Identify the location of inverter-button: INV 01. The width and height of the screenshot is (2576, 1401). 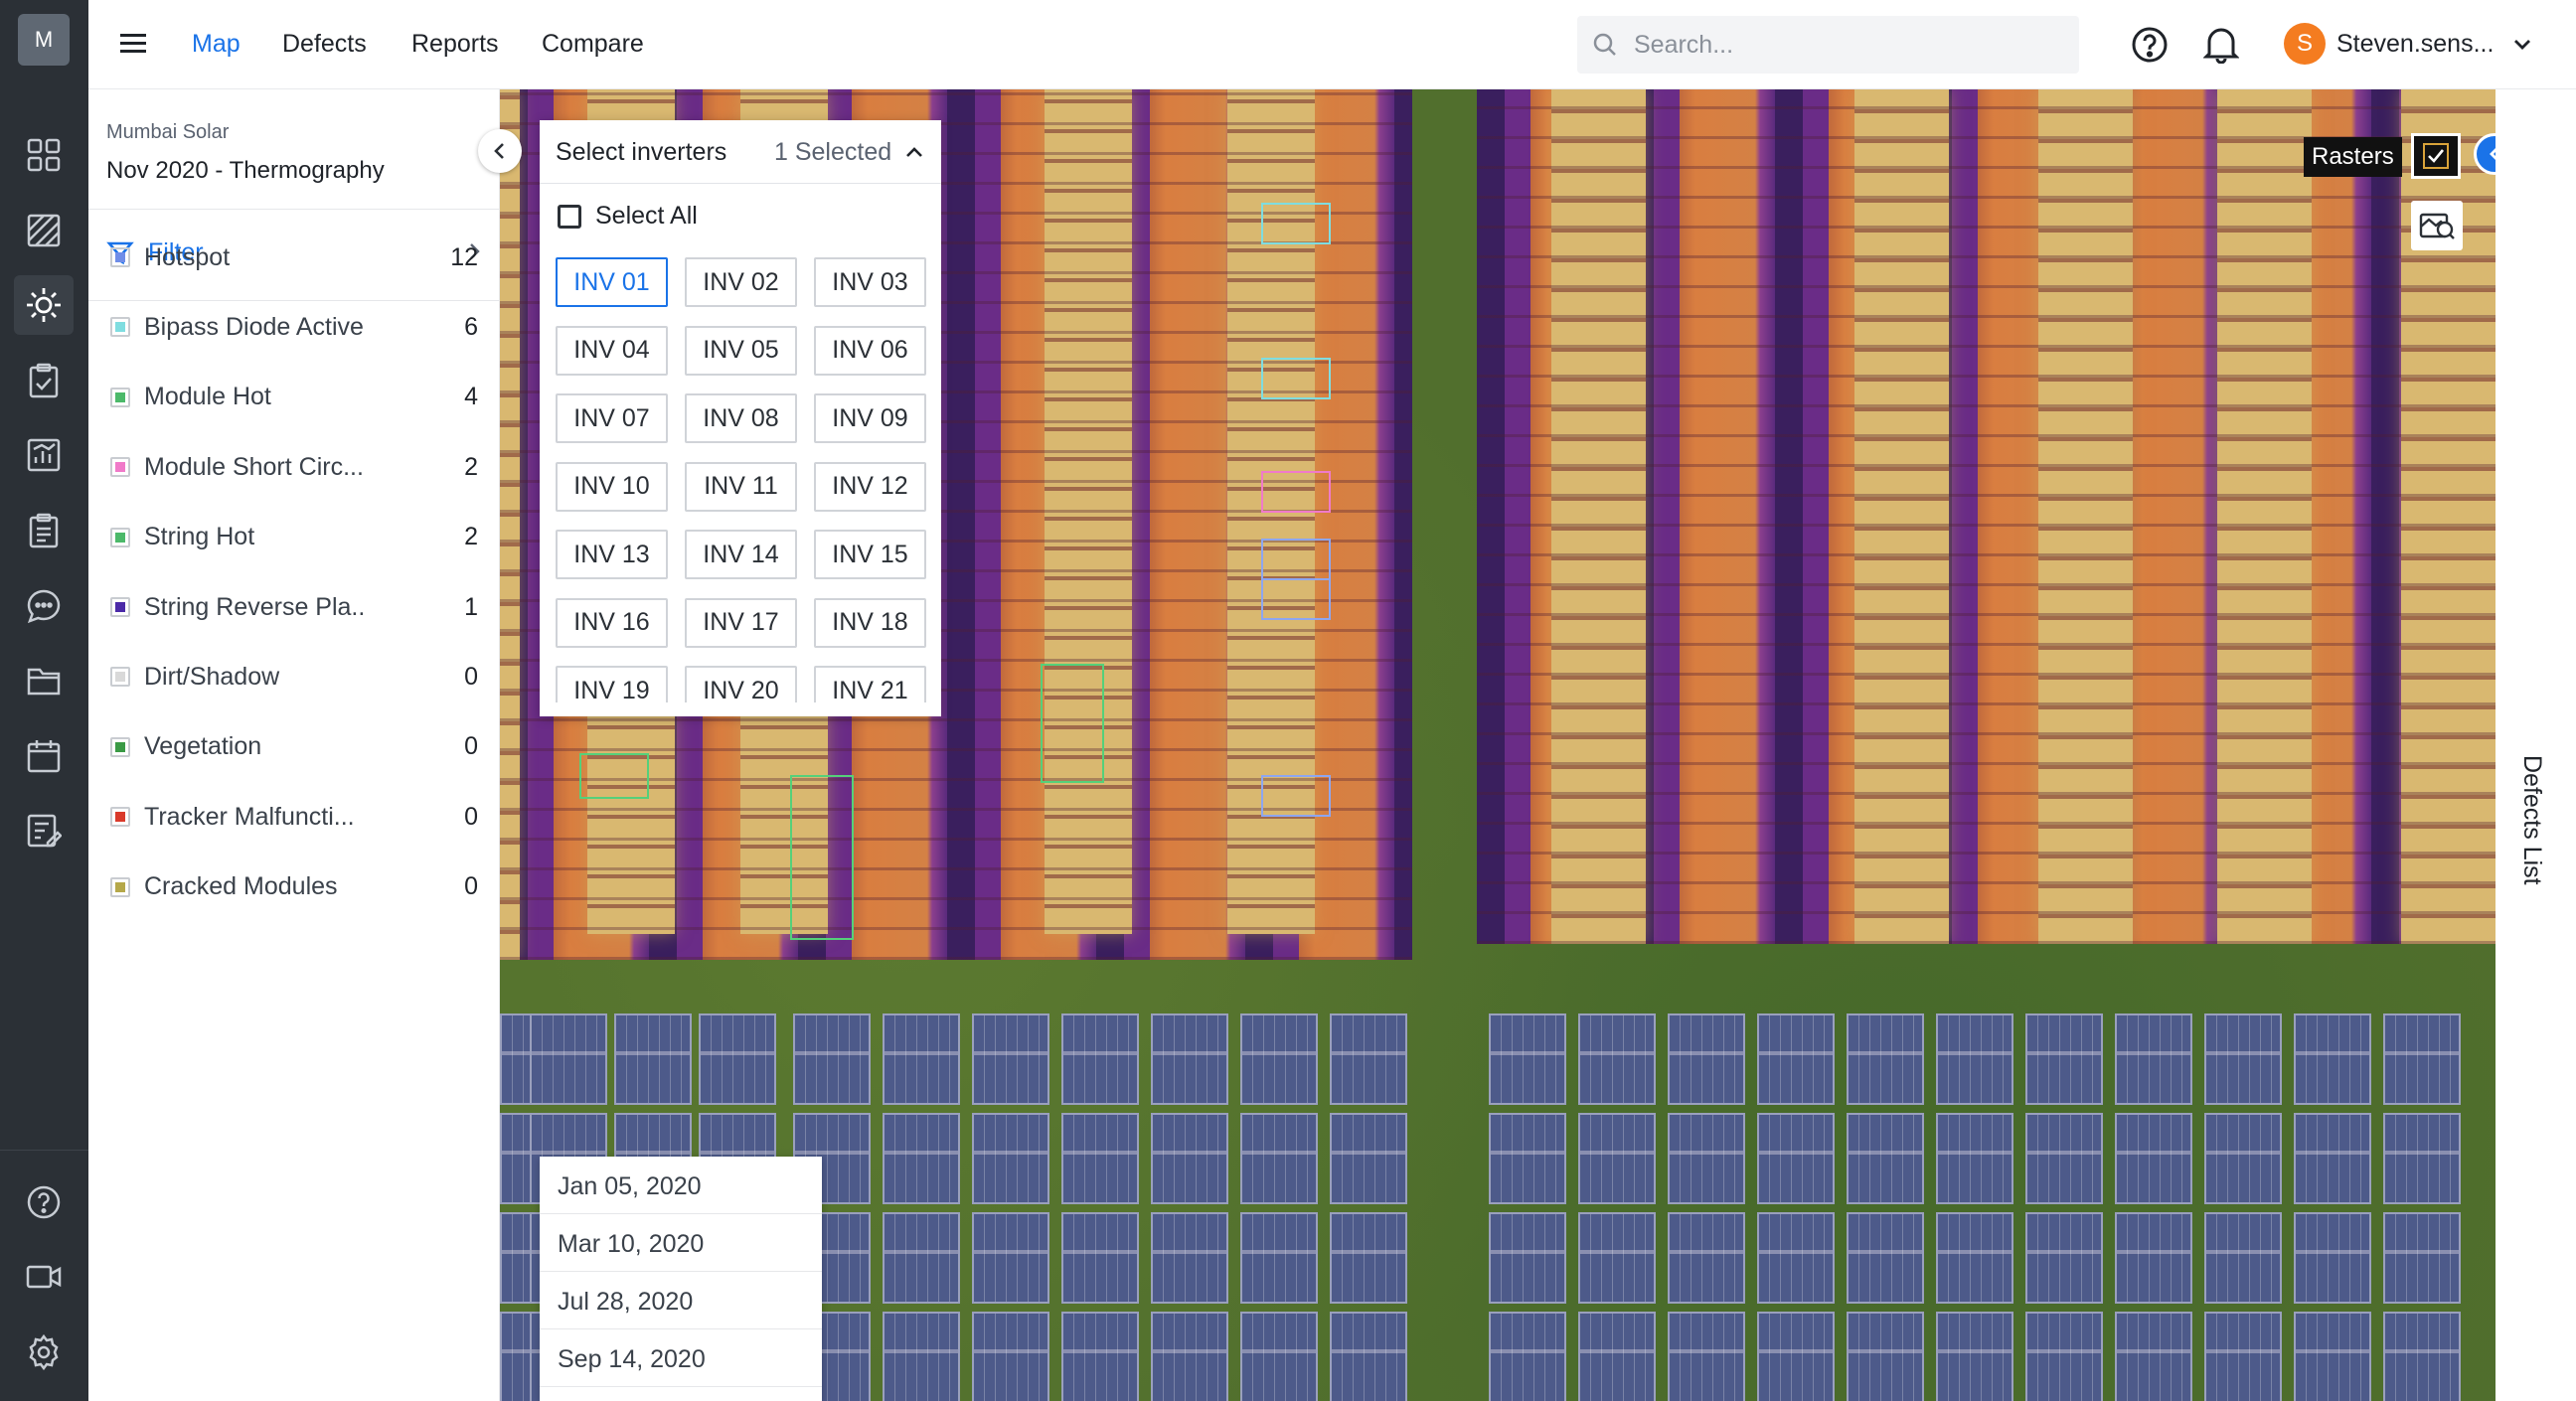
(612, 282).